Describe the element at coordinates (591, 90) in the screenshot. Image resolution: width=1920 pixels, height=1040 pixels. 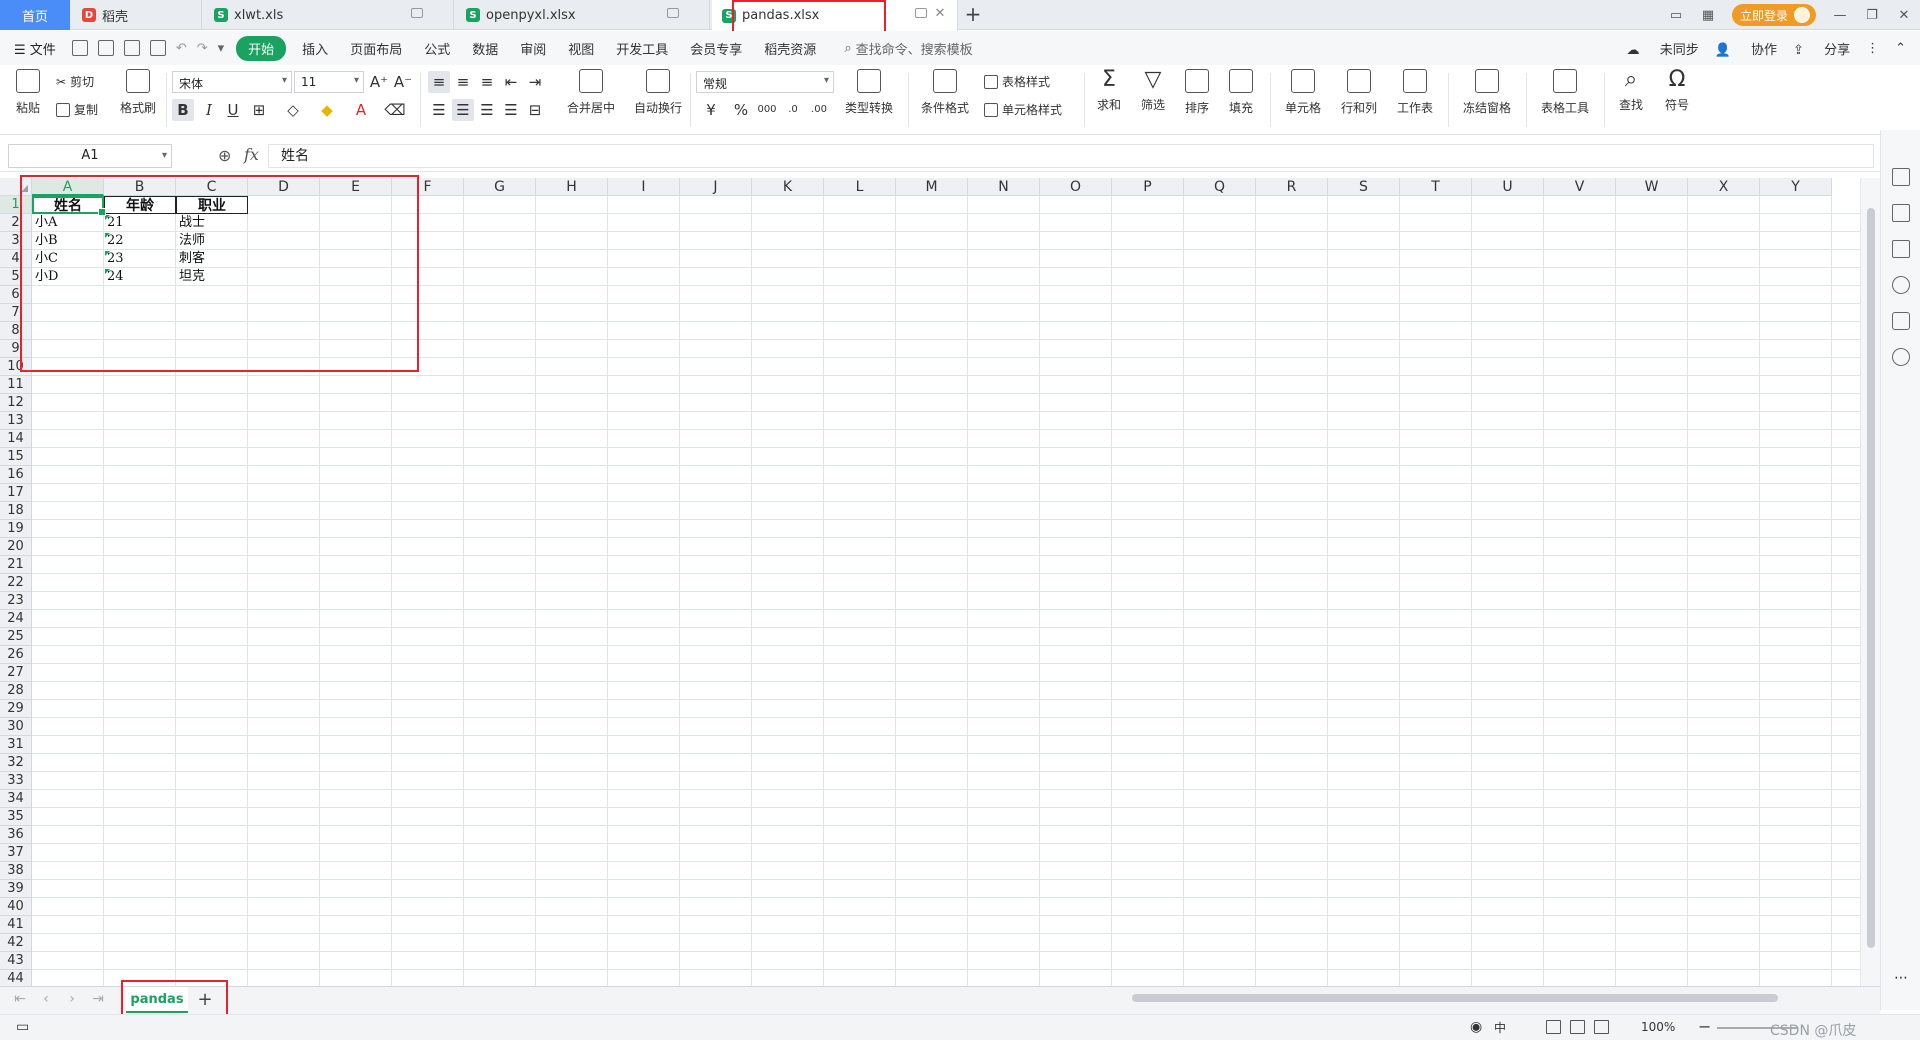
I see `merge-center-button: 合并居中` at that location.